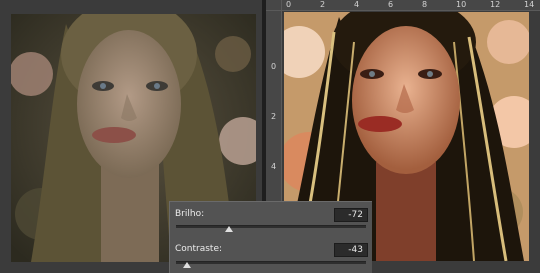 The height and width of the screenshot is (273, 540). What do you see at coordinates (461, 4) in the screenshot?
I see `ruler-tick-label: 10` at bounding box center [461, 4].